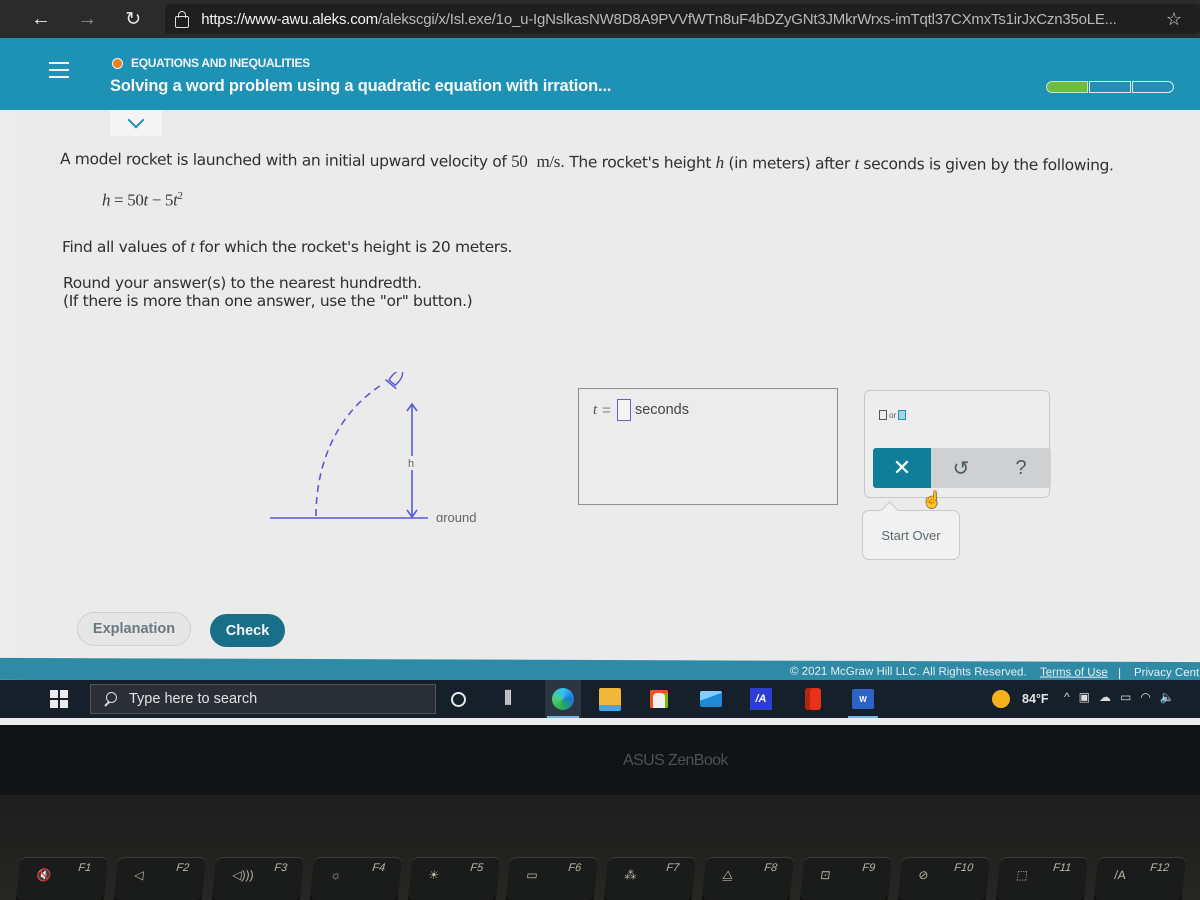 The width and height of the screenshot is (1200, 900). Describe the element at coordinates (44, 875) in the screenshot. I see `function-key-glyph-icon: 🔇` at that location.